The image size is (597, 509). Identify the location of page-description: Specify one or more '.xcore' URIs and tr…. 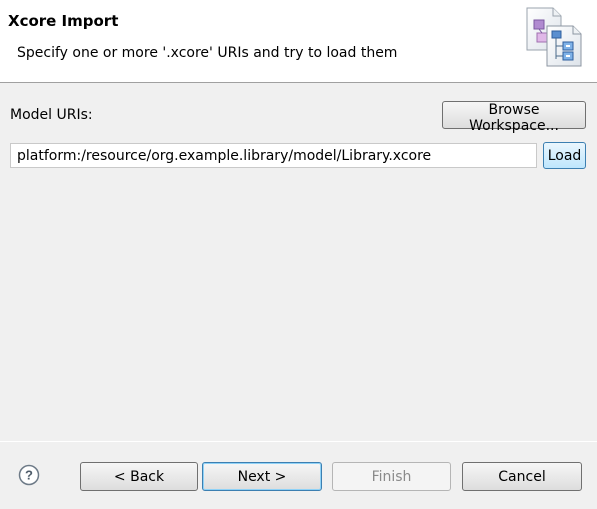
(207, 53).